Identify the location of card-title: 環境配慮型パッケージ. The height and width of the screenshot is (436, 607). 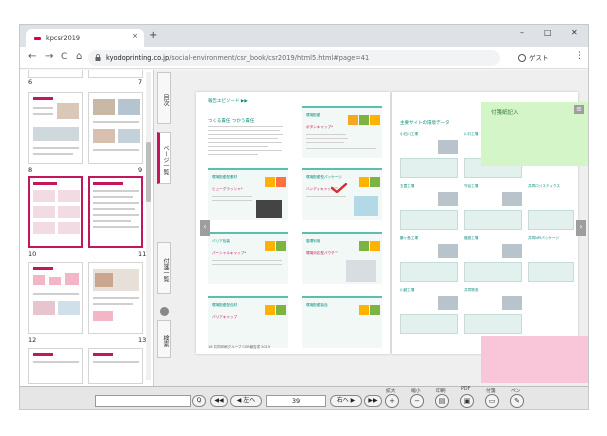
(324, 177).